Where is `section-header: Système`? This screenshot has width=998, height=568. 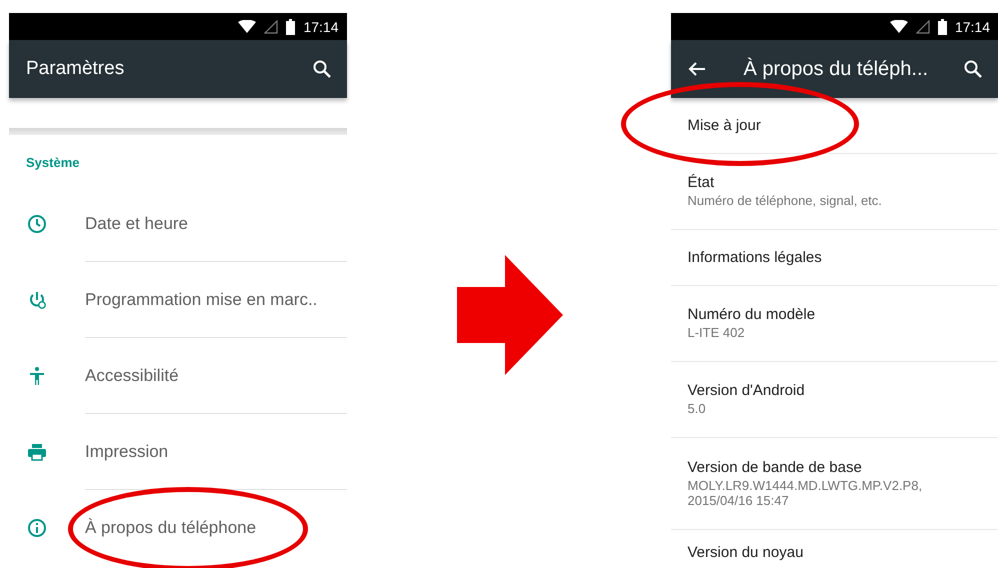 section-header: Système is located at coordinates (52, 163).